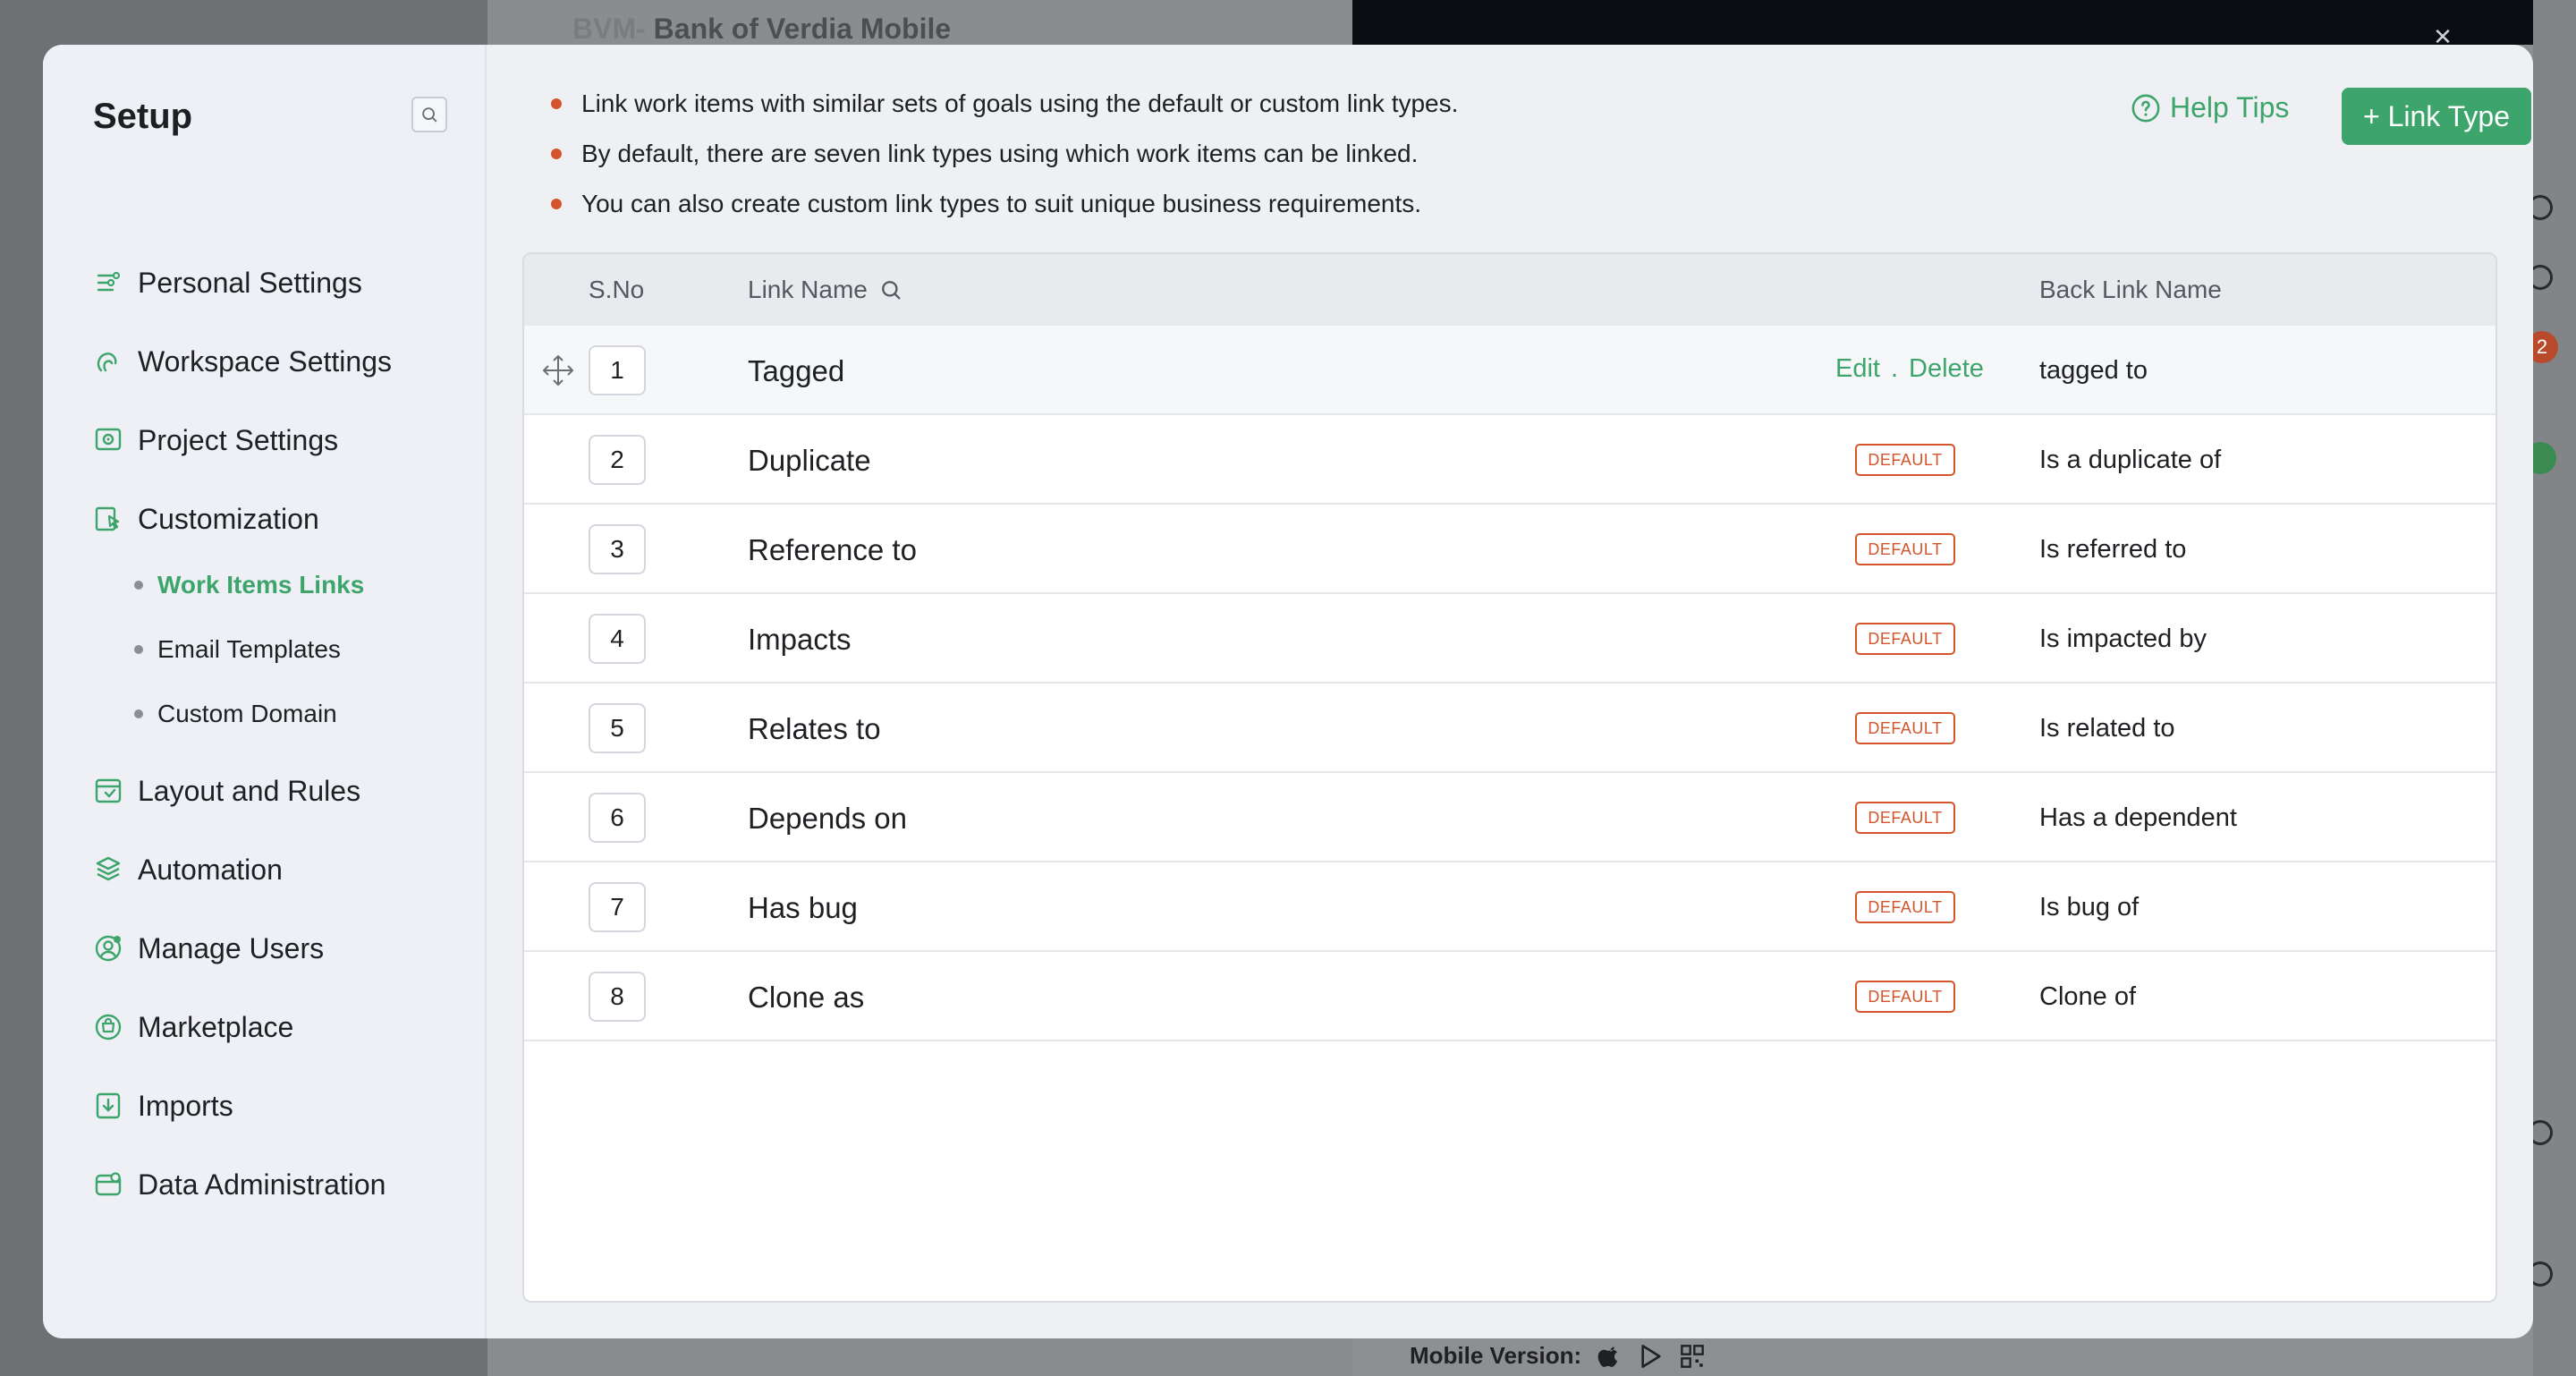 The width and height of the screenshot is (2576, 1376). I want to click on column-header-label: Link Name, so click(808, 290).